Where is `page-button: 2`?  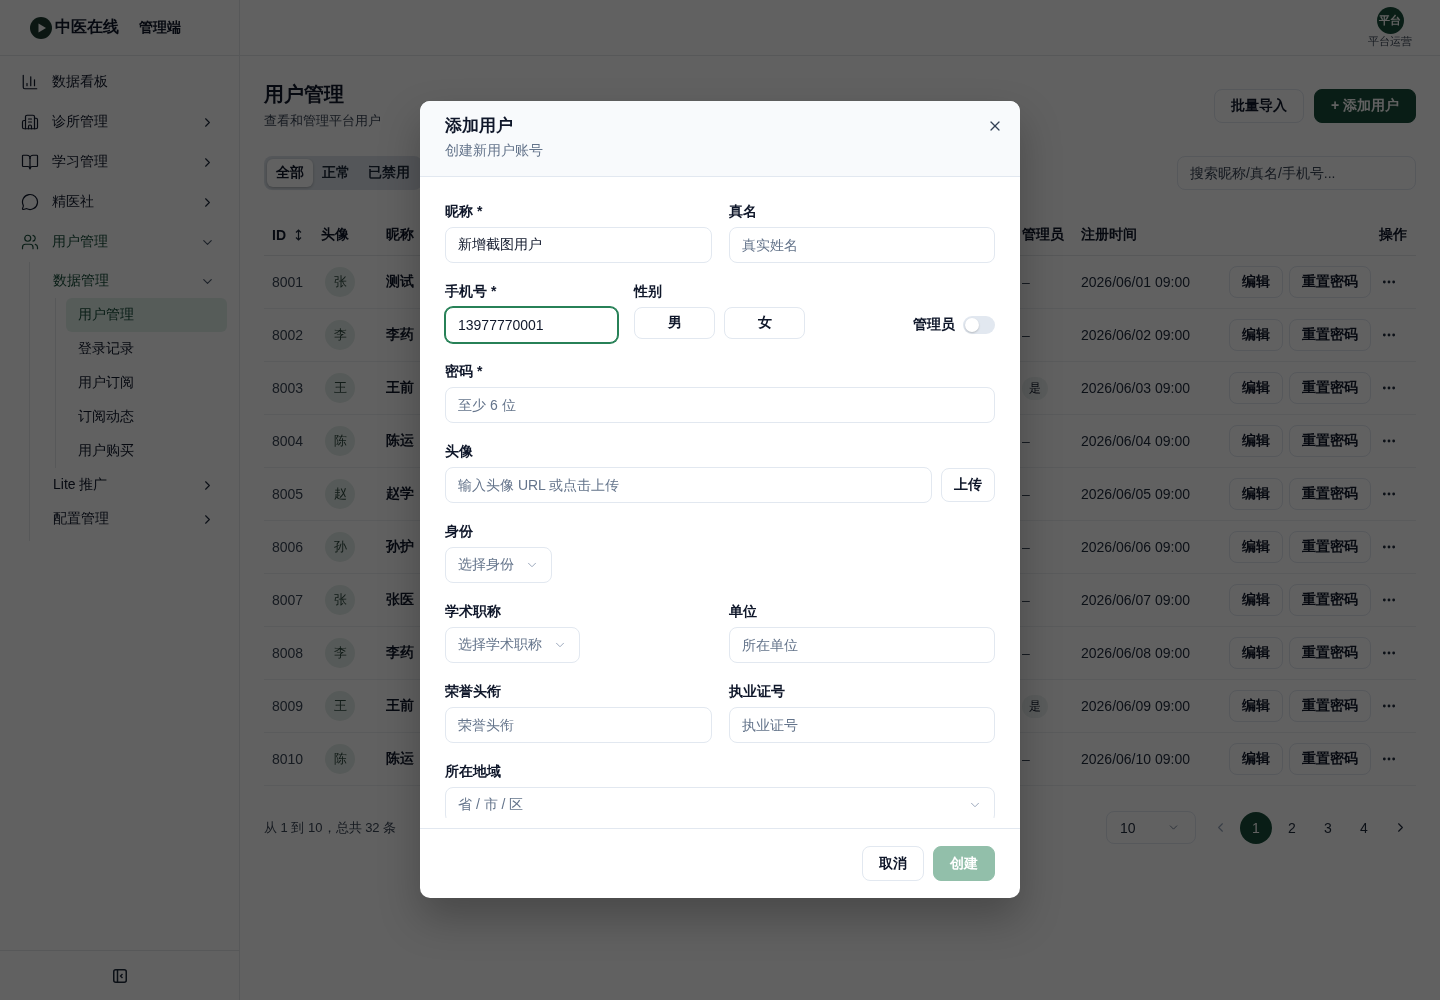
page-button: 2 is located at coordinates (1292, 827).